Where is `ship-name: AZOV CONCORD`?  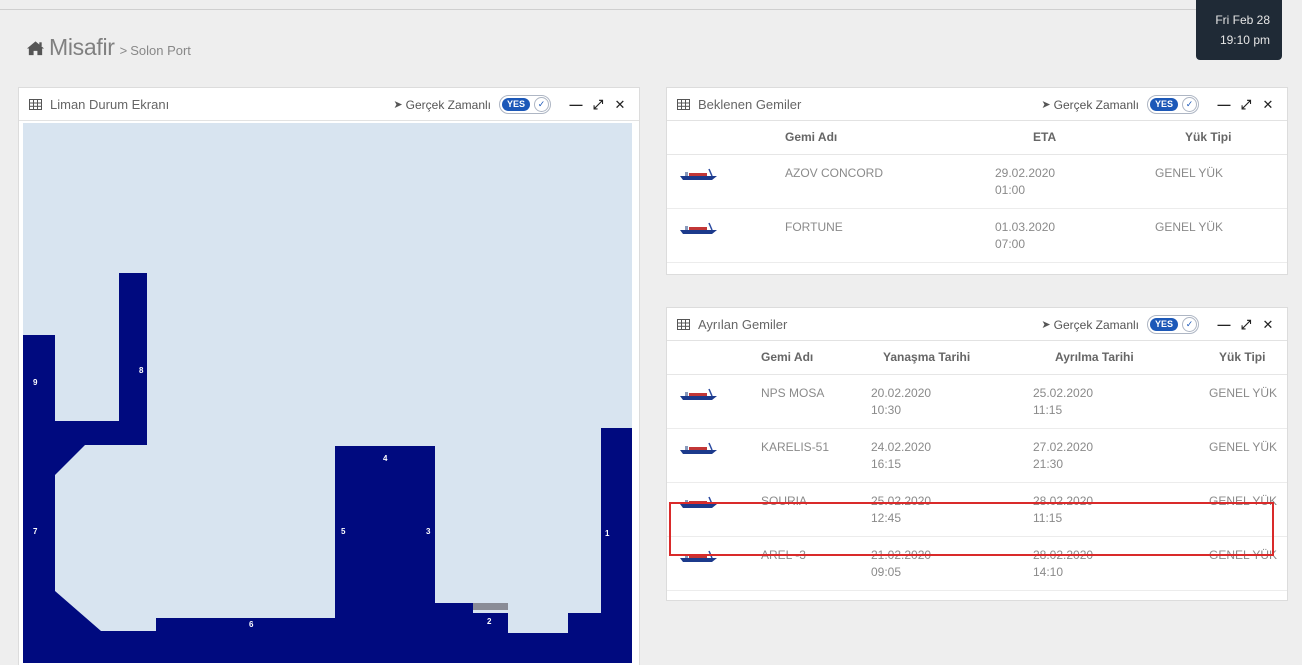
ship-name: AZOV CONCORD is located at coordinates (890, 181).